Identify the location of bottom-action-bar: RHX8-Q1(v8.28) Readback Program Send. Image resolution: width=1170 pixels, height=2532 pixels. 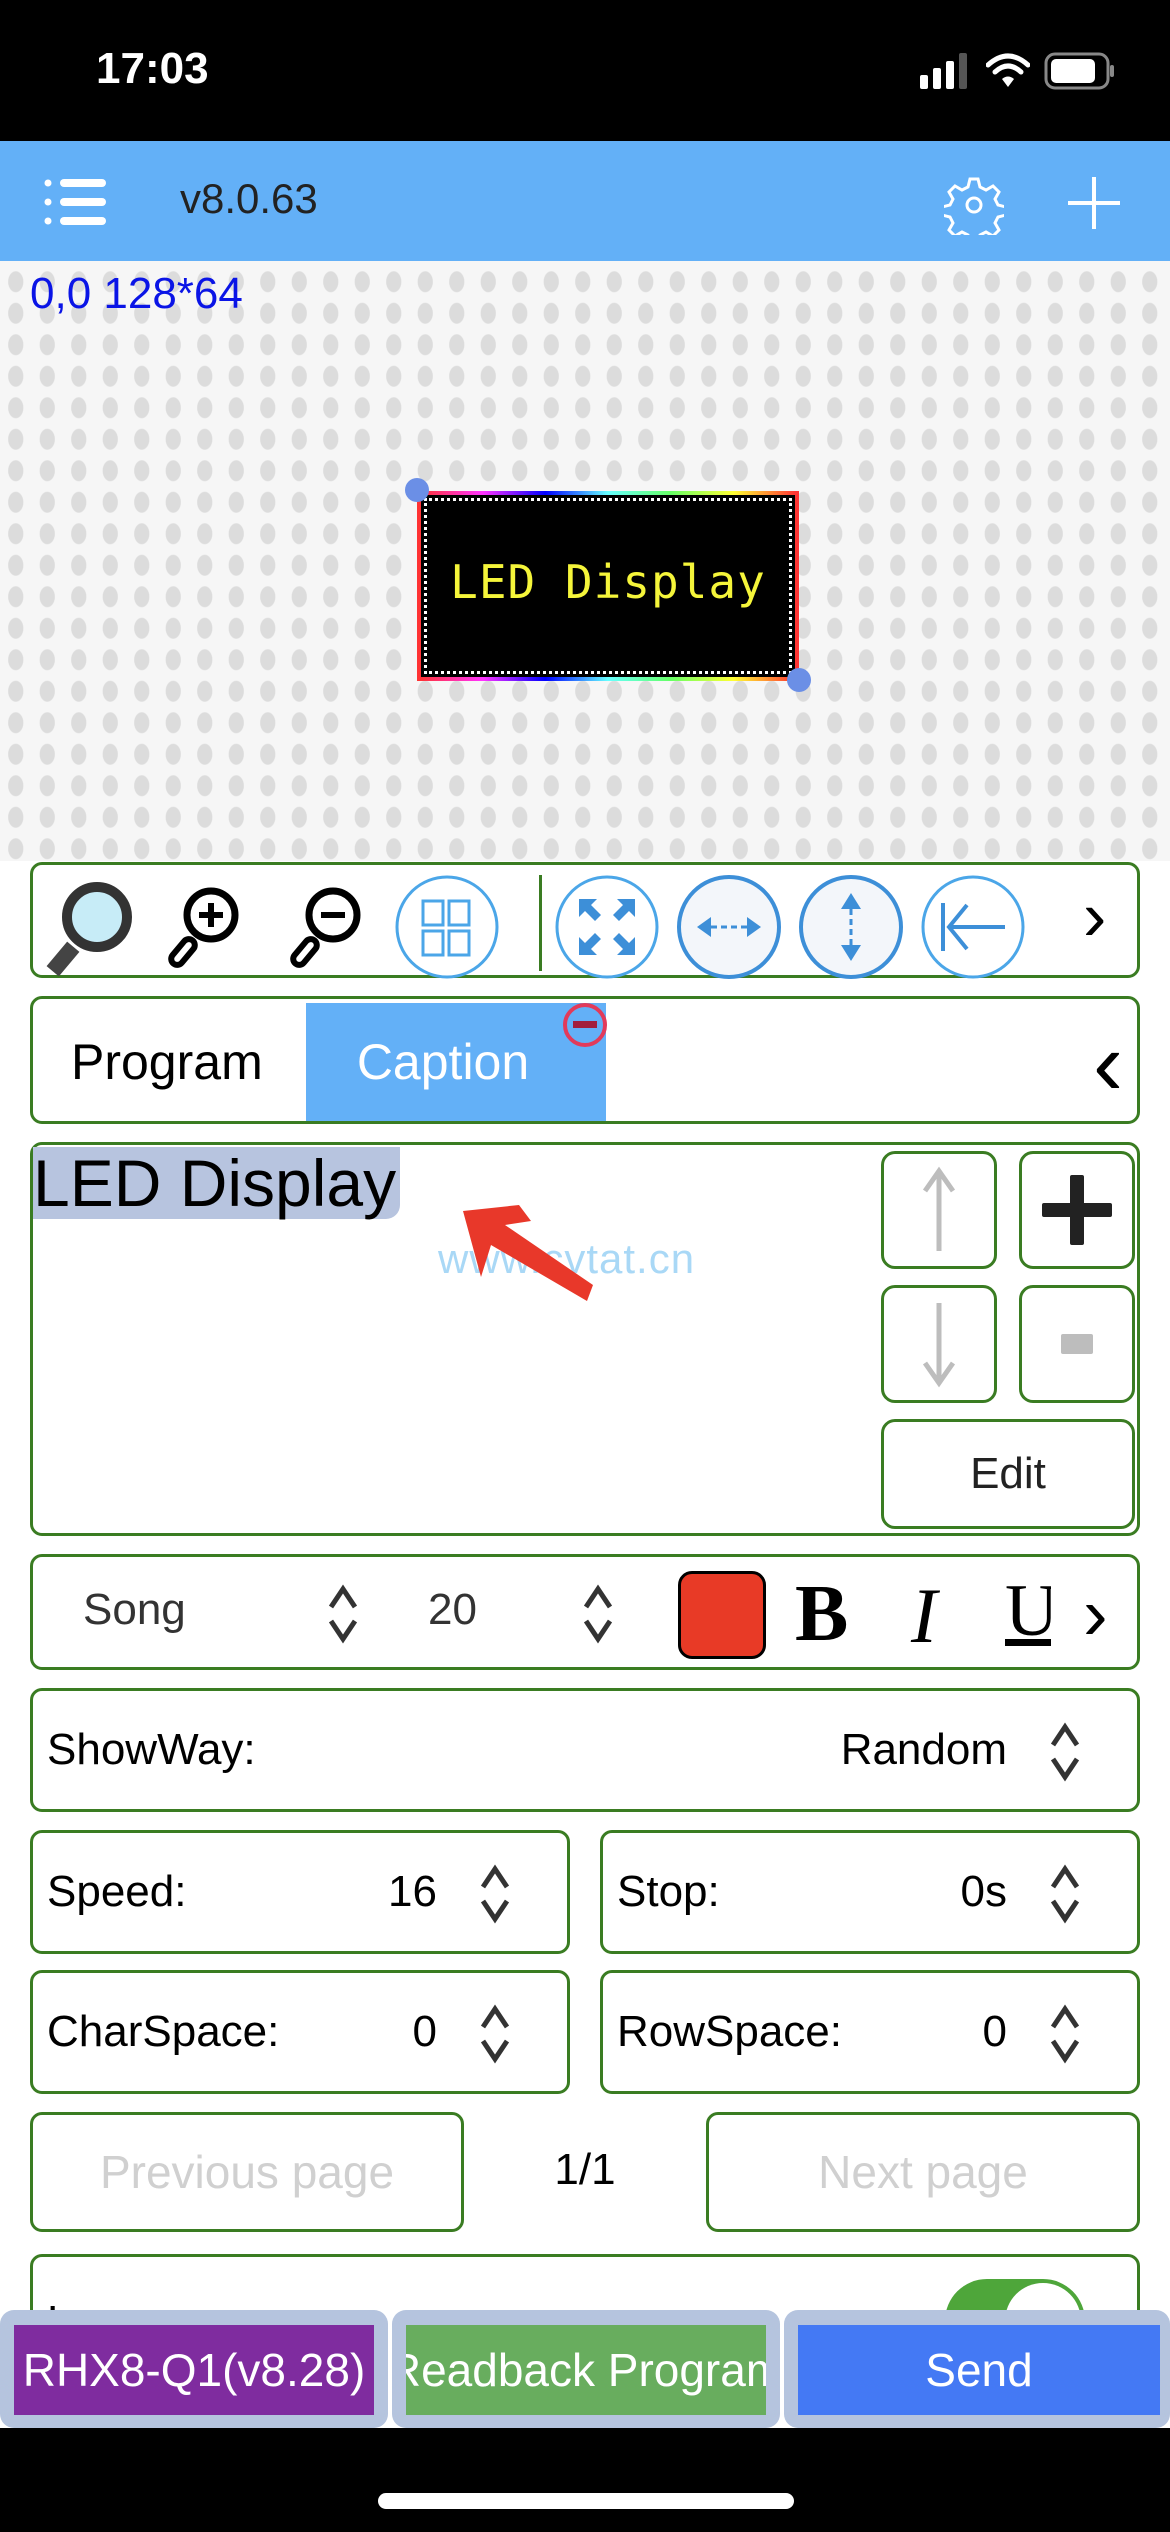
(585, 2369).